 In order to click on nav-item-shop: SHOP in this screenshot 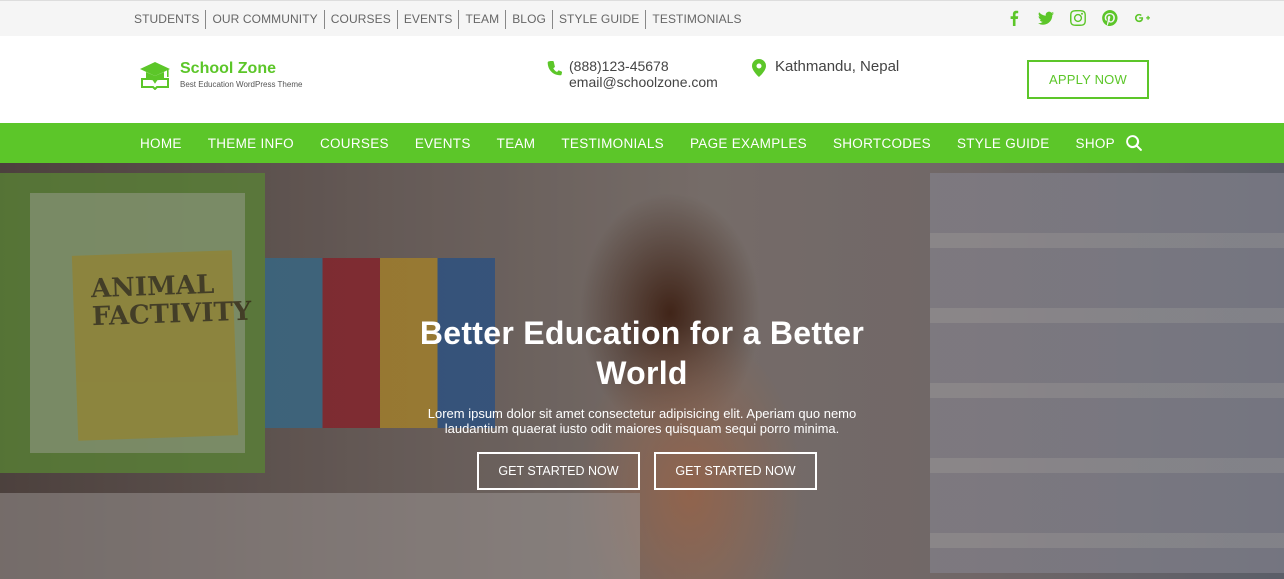, I will do `click(1095, 143)`.